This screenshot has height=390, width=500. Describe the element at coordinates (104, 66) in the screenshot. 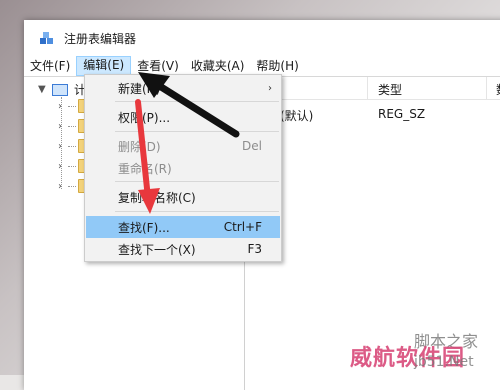

I see `menu-edit: 编辑(E)` at that location.